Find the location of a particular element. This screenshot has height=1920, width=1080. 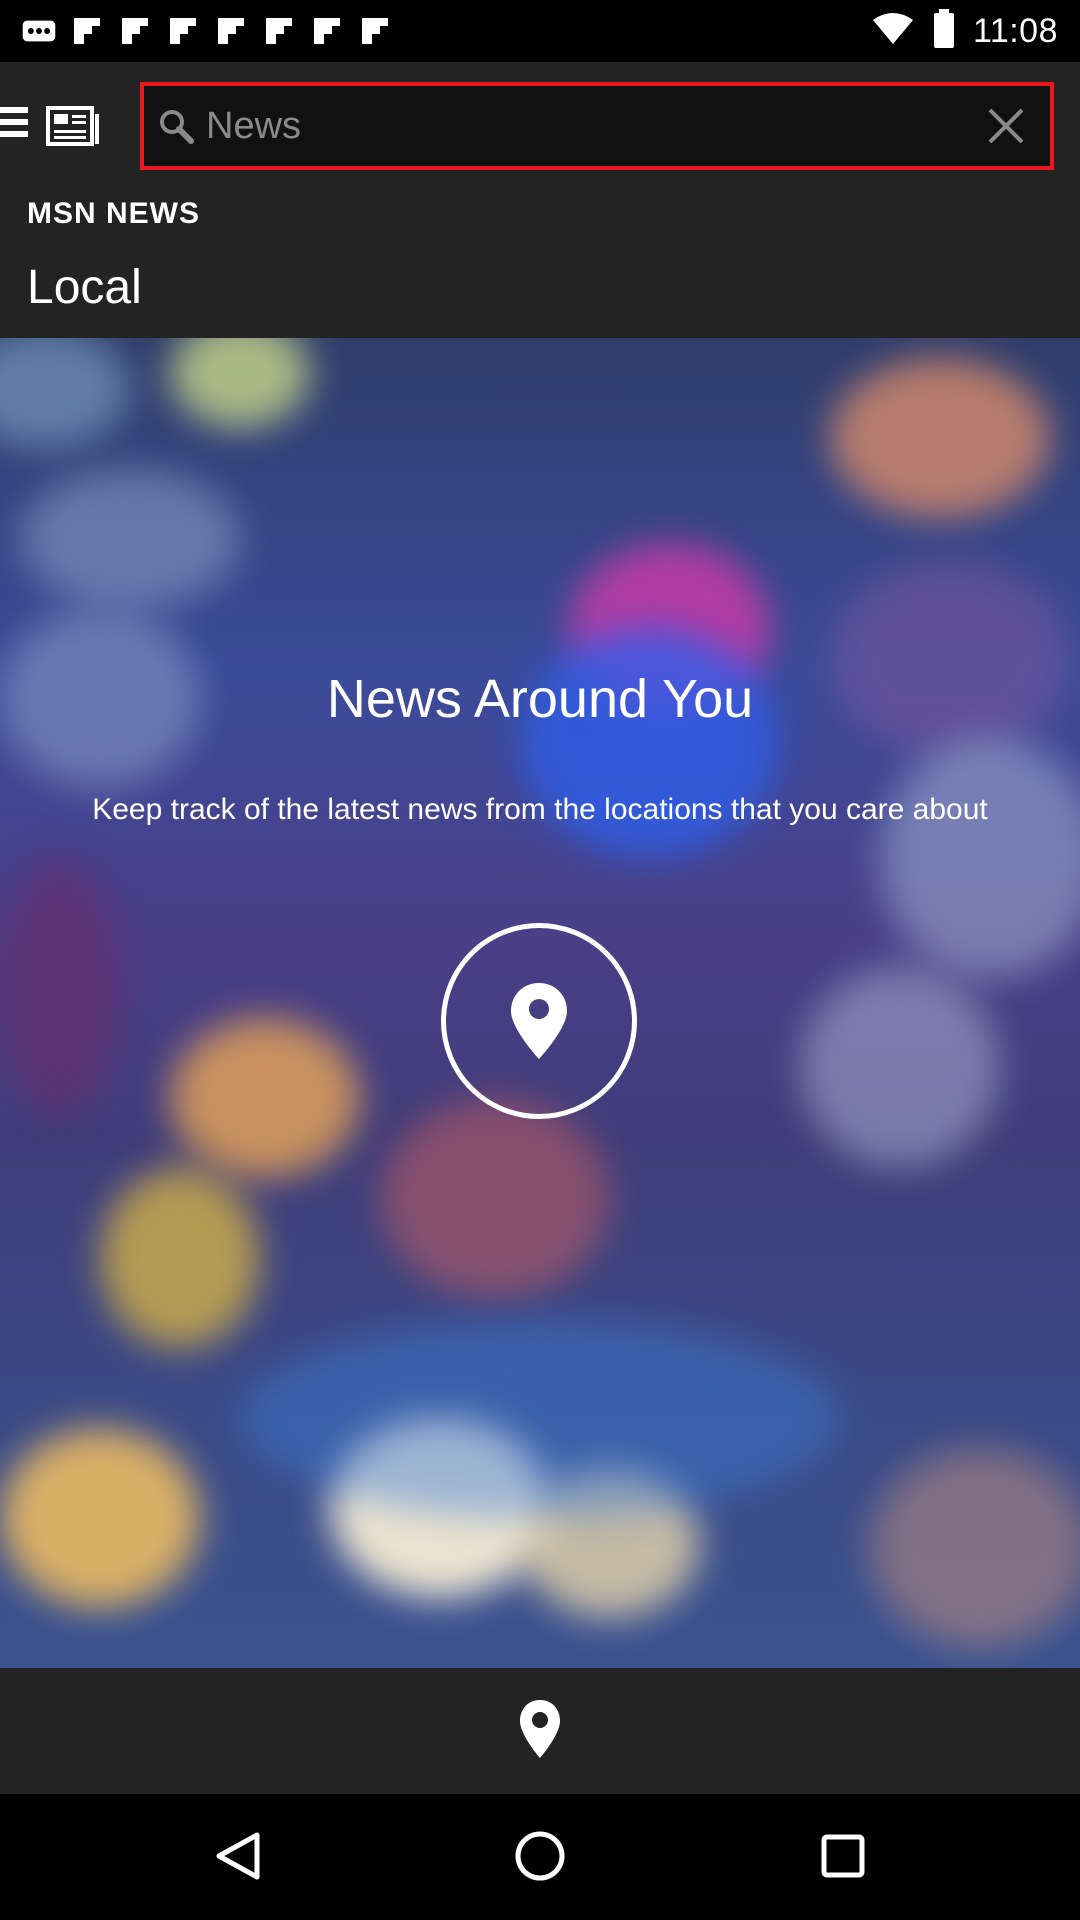

notification-area is located at coordinates (207, 31).